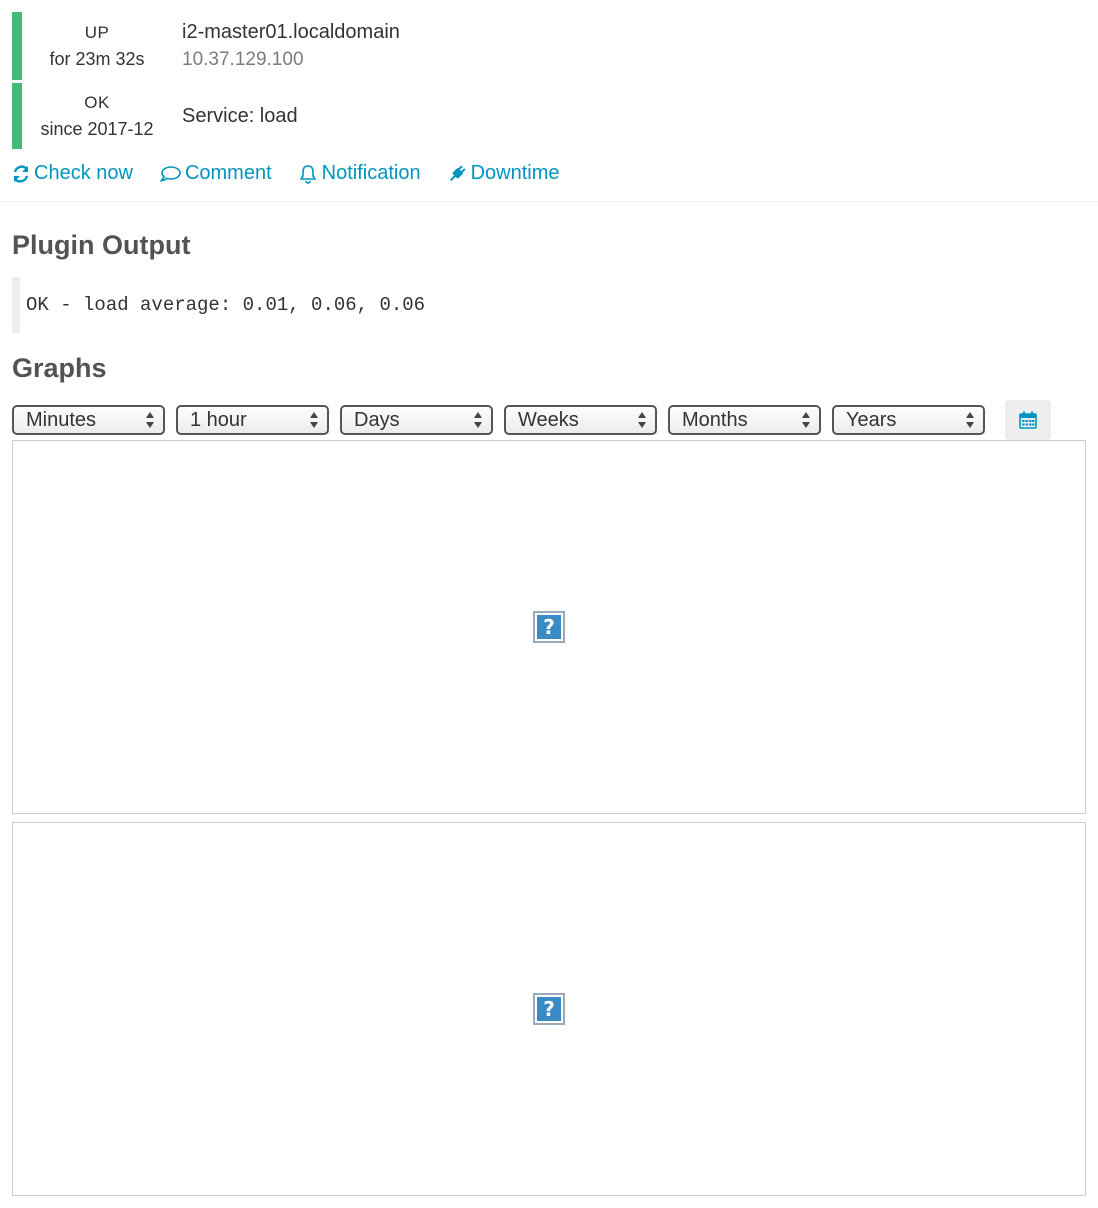 The image size is (1098, 1208). I want to click on calendar-button, so click(1028, 420).